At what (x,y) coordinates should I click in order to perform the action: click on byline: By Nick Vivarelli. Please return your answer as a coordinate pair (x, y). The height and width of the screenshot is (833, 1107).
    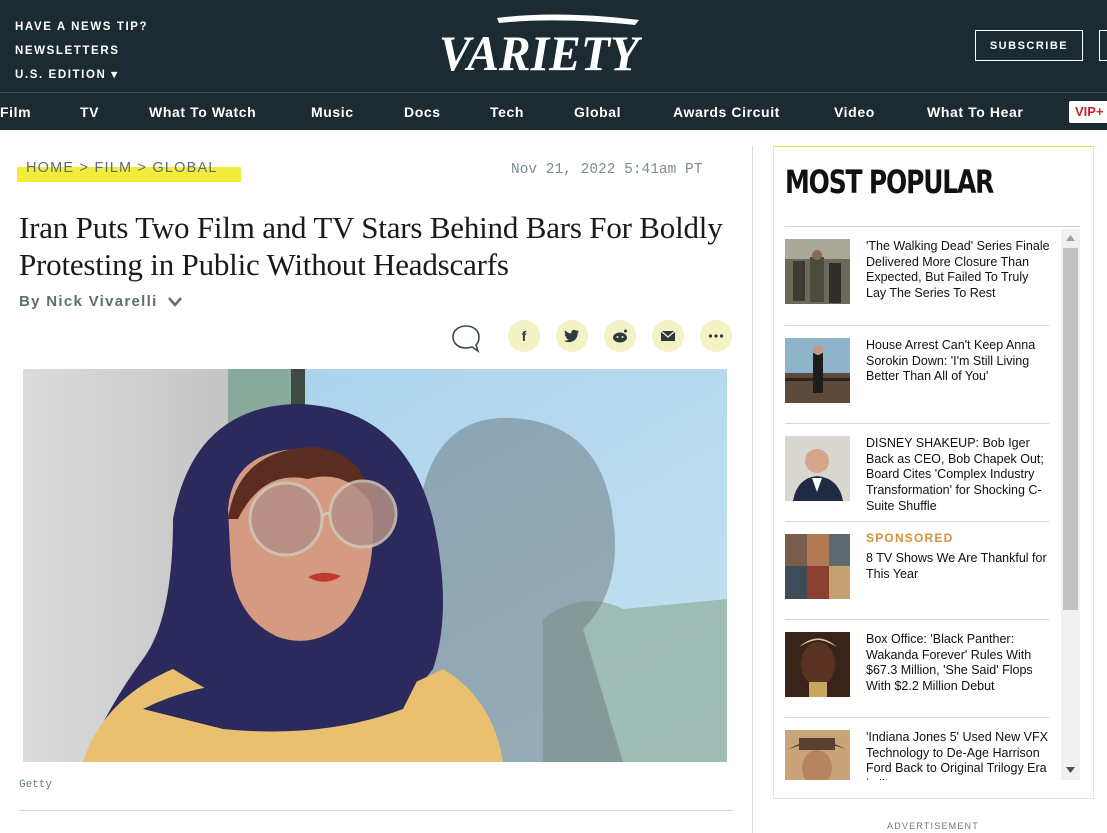
    Looking at the image, I should click on (101, 301).